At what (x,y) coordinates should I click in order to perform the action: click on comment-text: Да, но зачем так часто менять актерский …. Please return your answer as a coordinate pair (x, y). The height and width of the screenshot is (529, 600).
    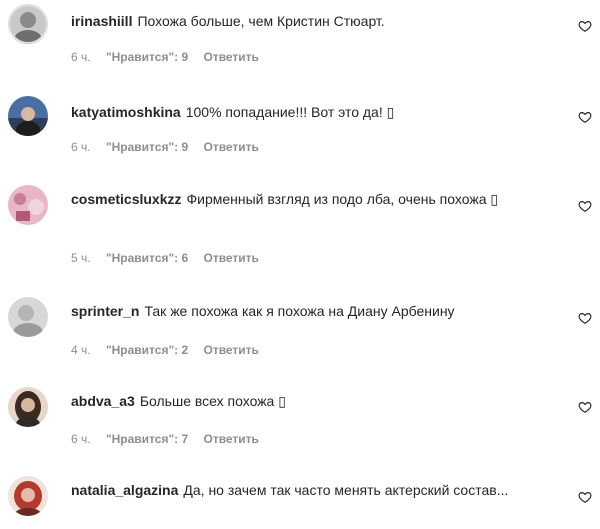
    Looking at the image, I should click on (346, 490).